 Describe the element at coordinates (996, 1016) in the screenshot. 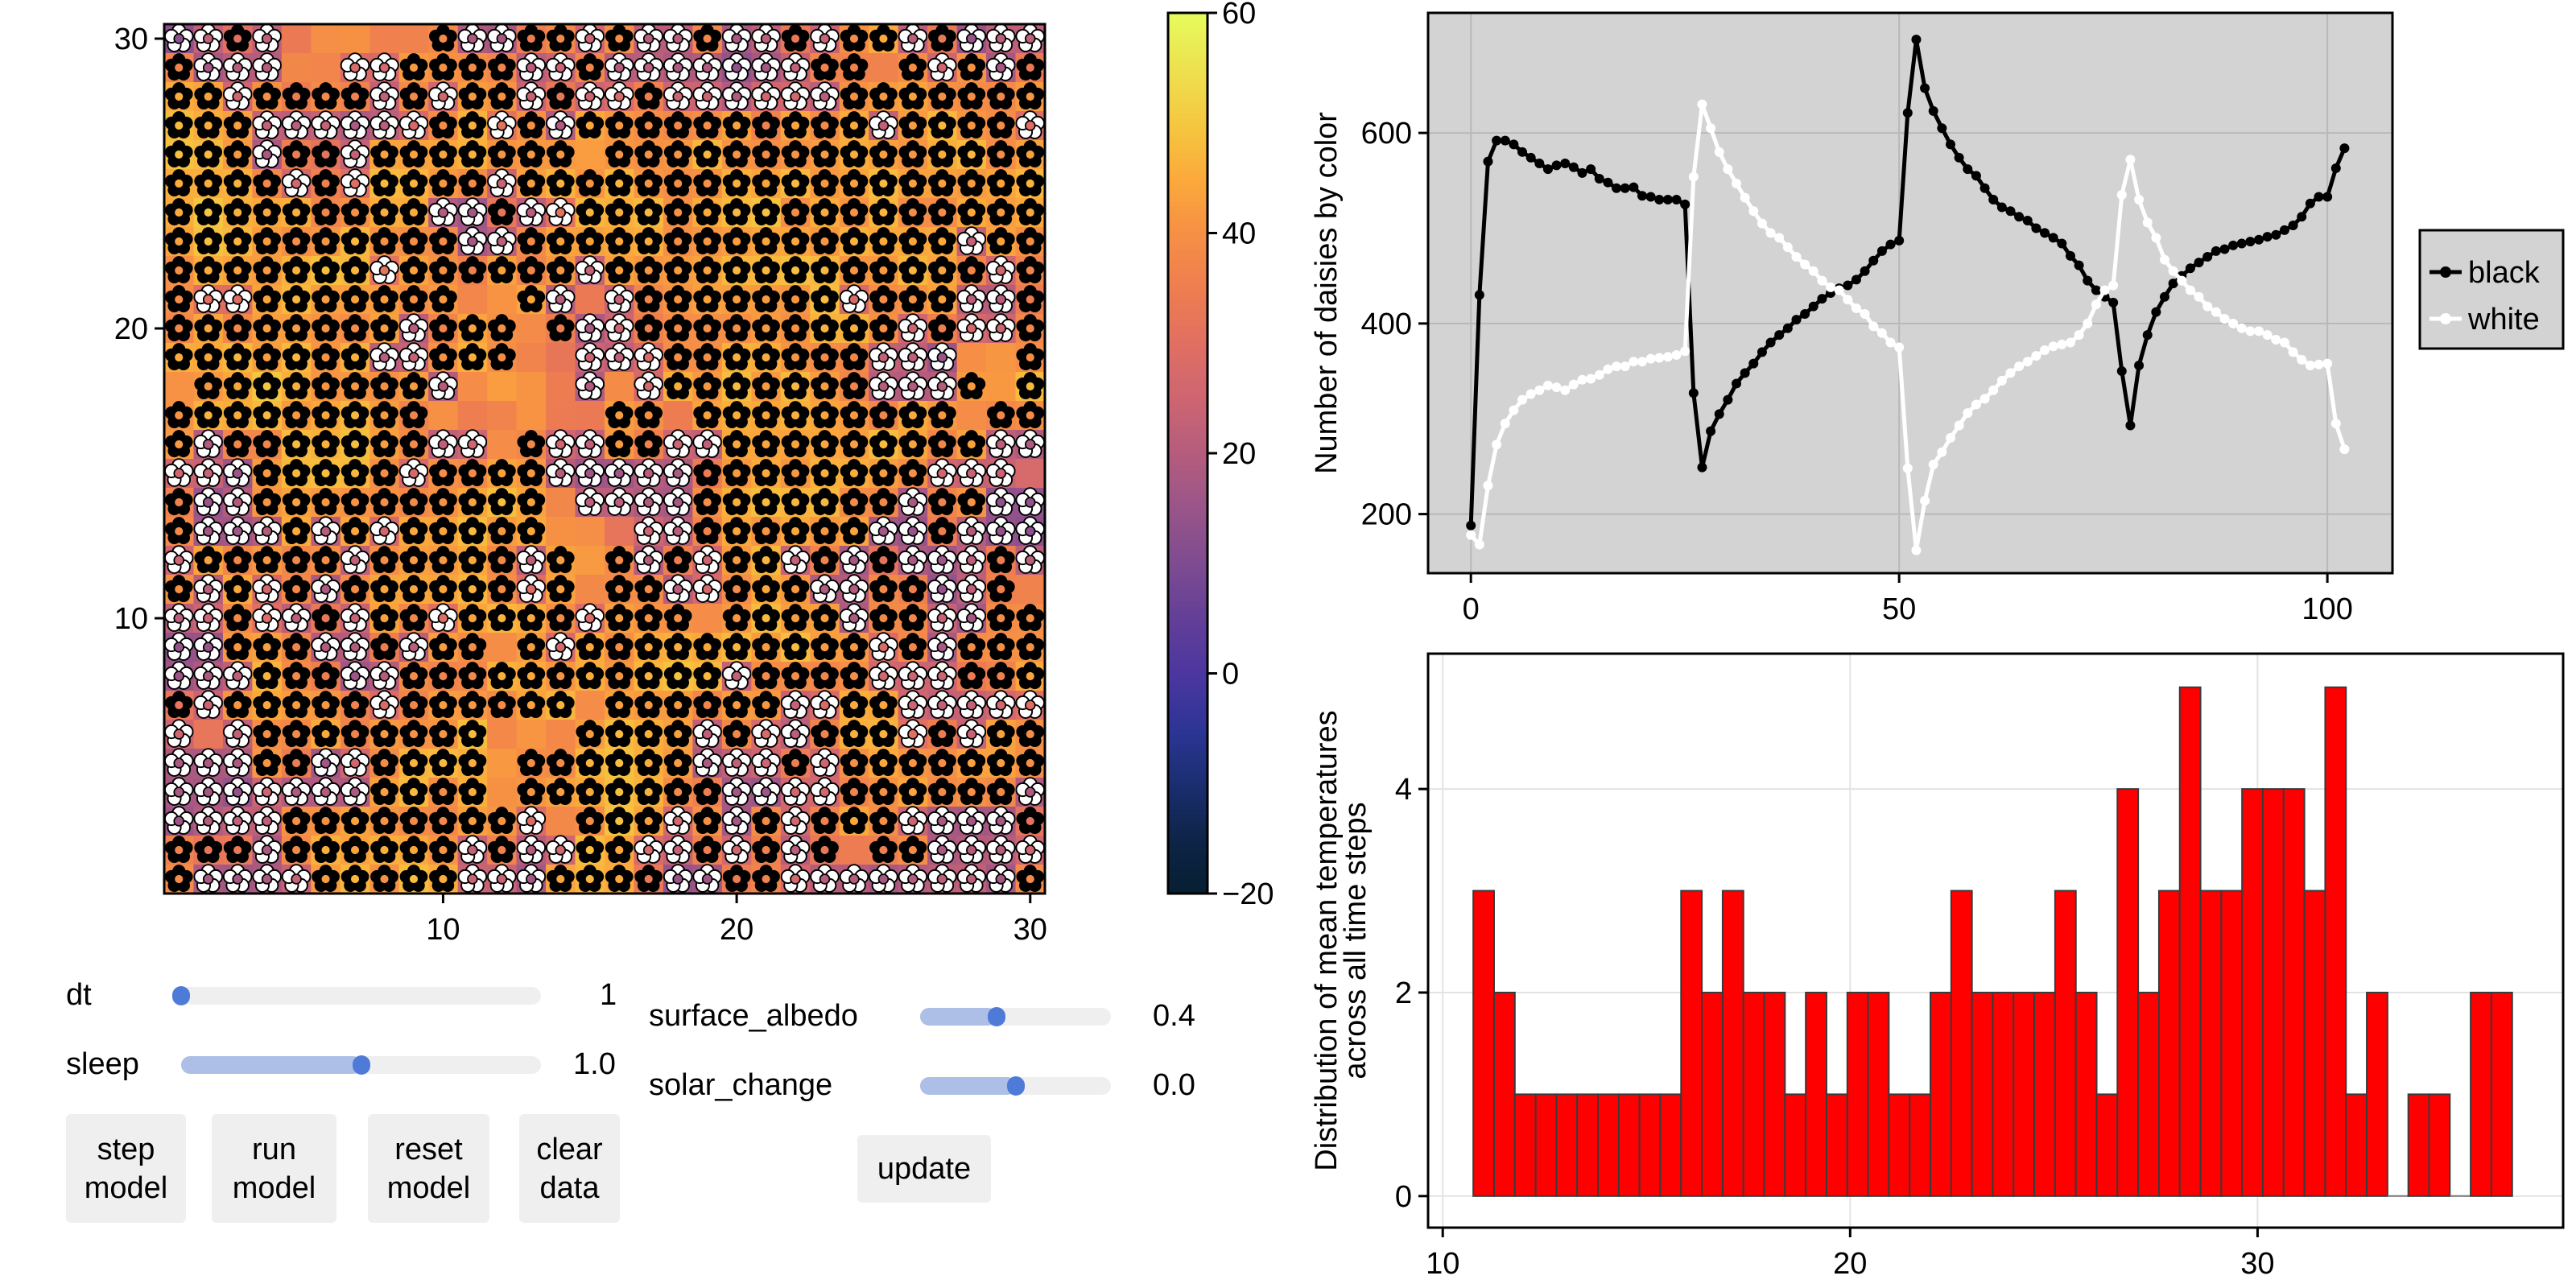

I see `surface-albedo-slider-handle` at that location.